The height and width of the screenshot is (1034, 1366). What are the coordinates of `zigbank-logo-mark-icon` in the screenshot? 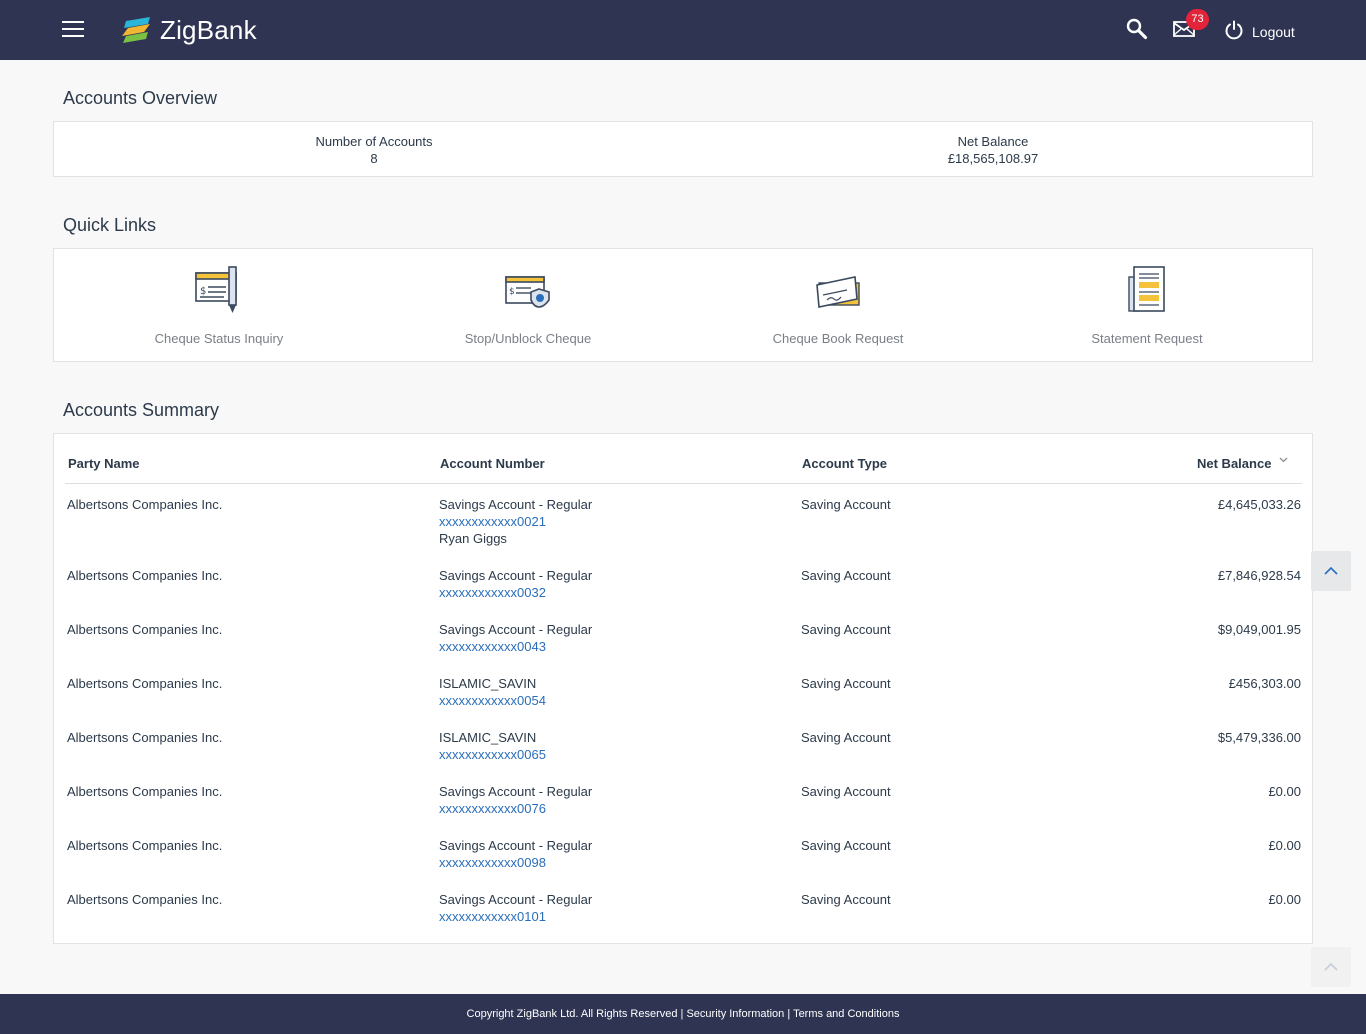 It's located at (136, 30).